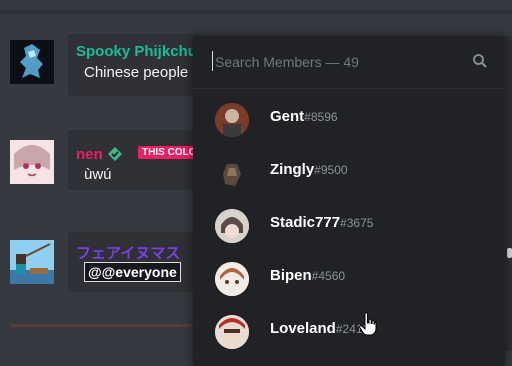  Describe the element at coordinates (349, 119) in the screenshot. I see `member-item: Gent#8596` at that location.